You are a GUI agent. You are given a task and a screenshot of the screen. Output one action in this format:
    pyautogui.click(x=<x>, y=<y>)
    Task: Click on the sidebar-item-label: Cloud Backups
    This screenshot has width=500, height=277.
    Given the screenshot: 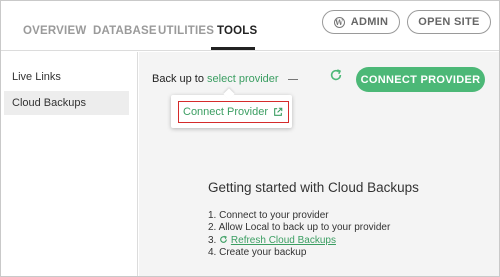 What is the action you would take?
    pyautogui.click(x=49, y=103)
    